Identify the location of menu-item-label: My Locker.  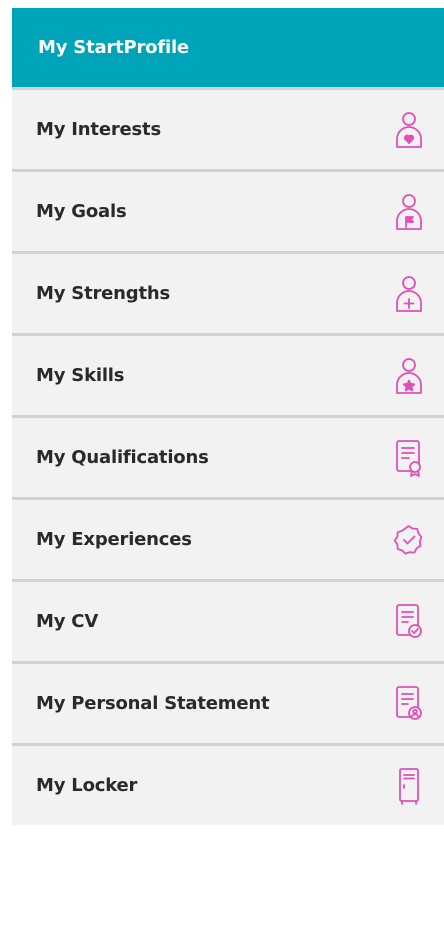
(87, 785).